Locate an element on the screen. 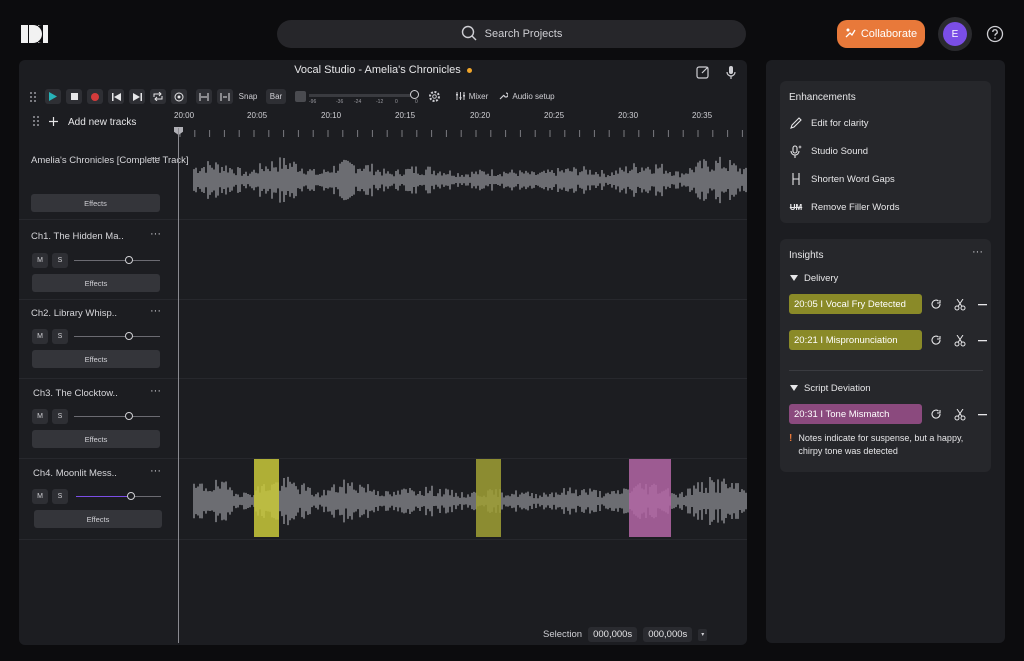 The image size is (1024, 661). input-gain-knob is located at coordinates (414, 94).